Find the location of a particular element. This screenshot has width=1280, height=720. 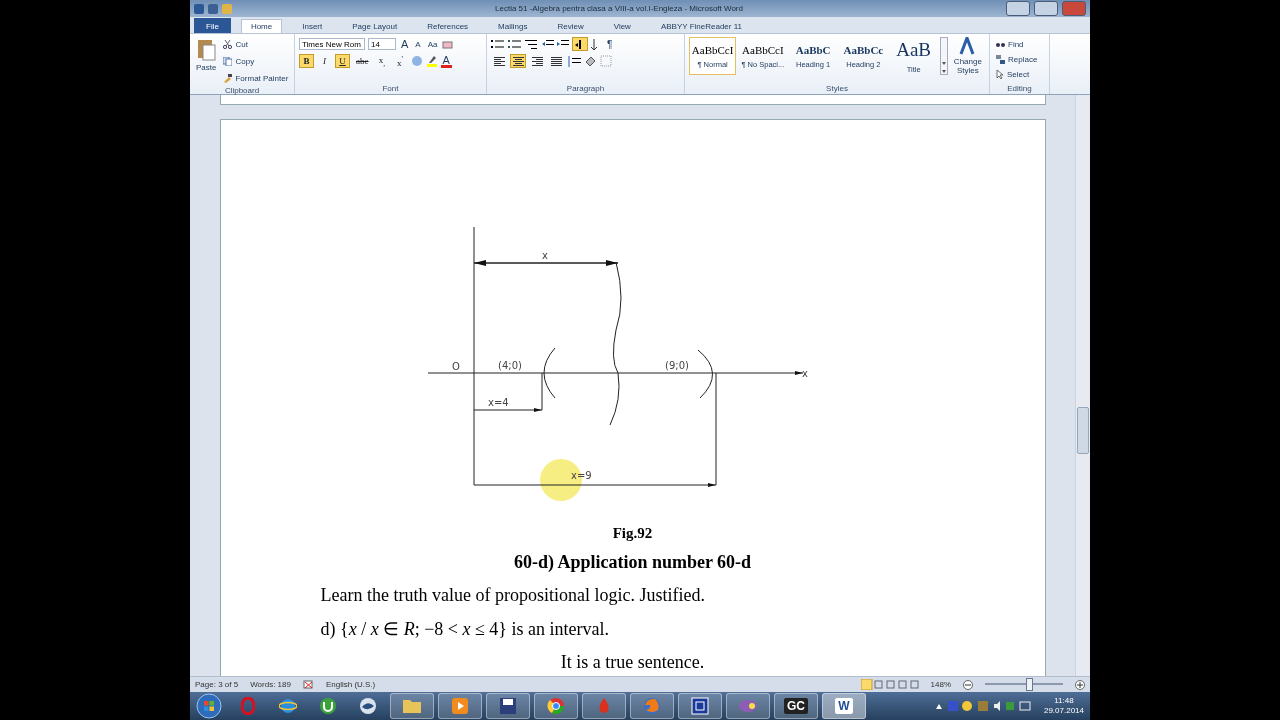

brush-icon is located at coordinates (228, 78).